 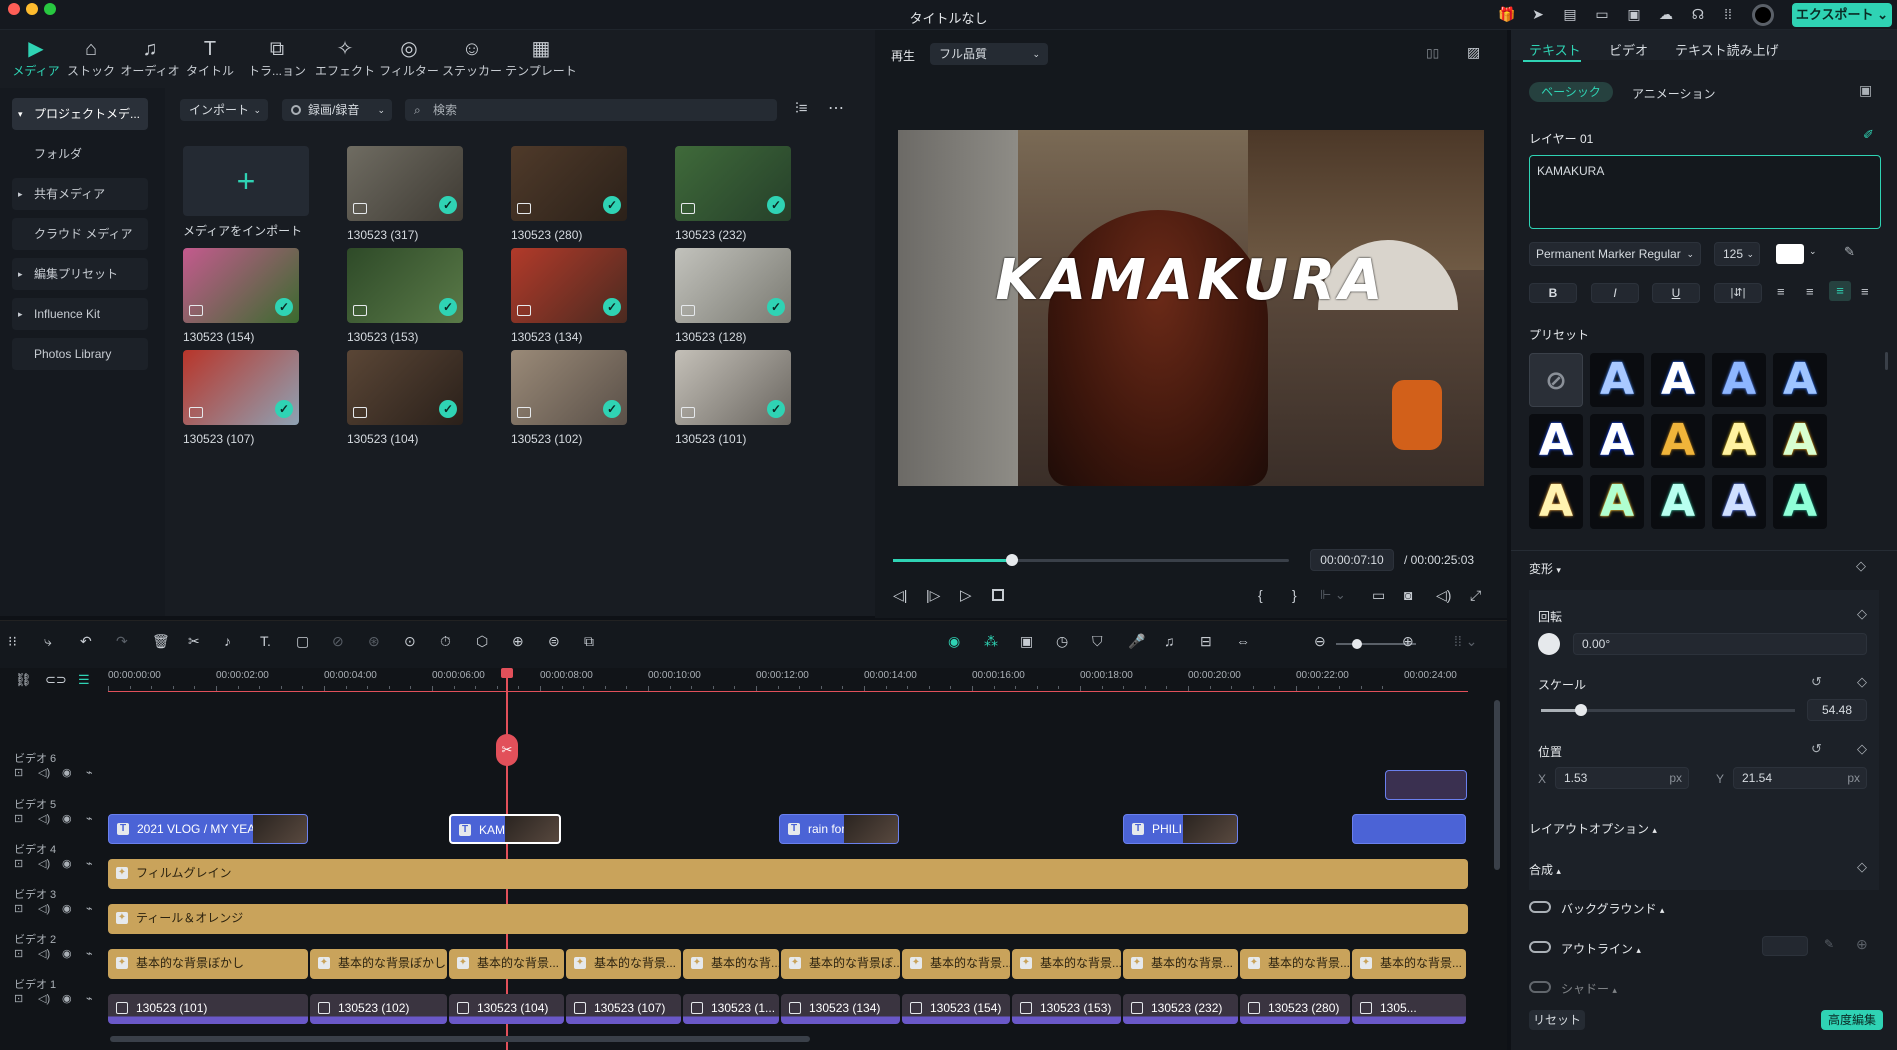 I want to click on title-clip, so click(x=1409, y=829).